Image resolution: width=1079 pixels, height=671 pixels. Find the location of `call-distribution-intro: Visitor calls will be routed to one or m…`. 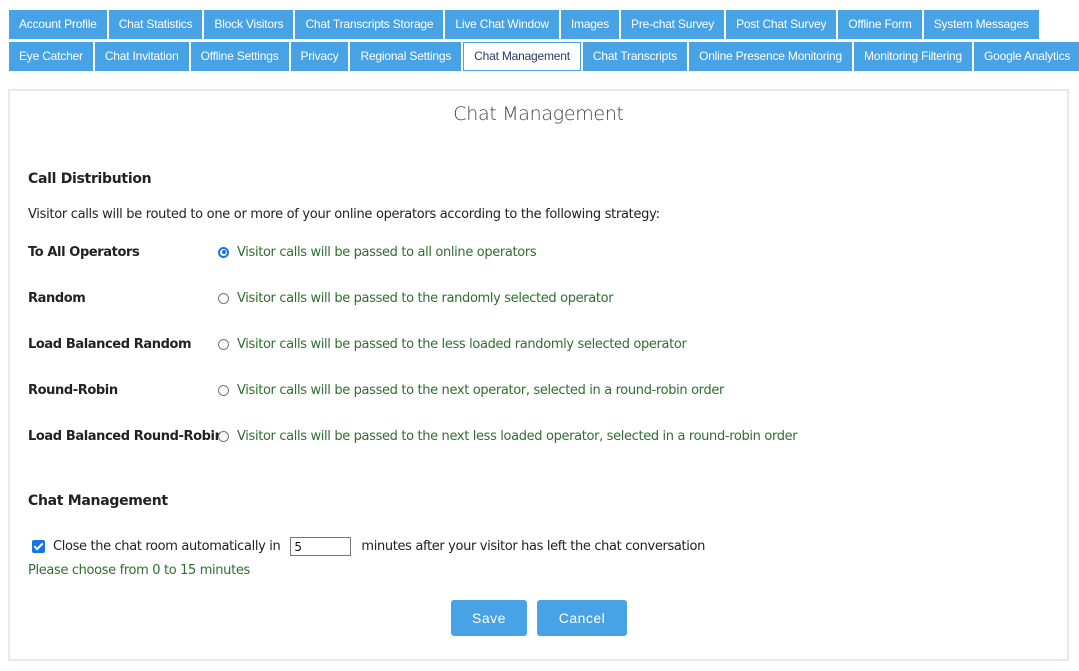

call-distribution-intro: Visitor calls will be routed to one or m… is located at coordinates (344, 214).